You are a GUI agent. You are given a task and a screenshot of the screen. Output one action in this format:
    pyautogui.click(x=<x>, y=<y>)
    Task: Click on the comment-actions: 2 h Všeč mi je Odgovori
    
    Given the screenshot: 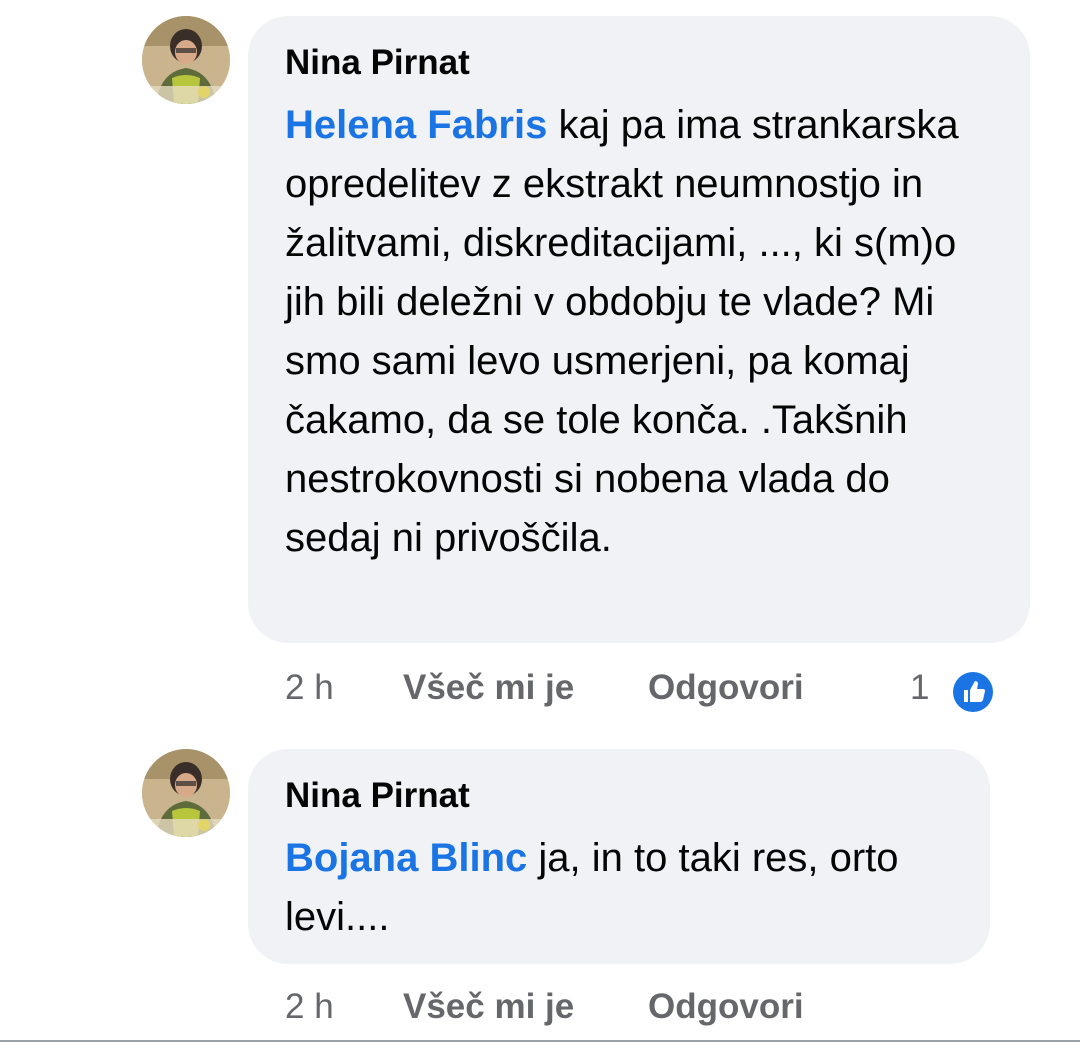 What is the action you would take?
    pyautogui.click(x=585, y=1007)
    